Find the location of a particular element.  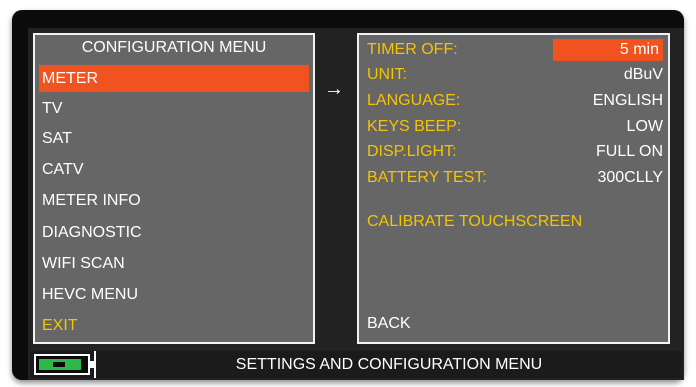

setting-value: dBuV is located at coordinates (643, 75).